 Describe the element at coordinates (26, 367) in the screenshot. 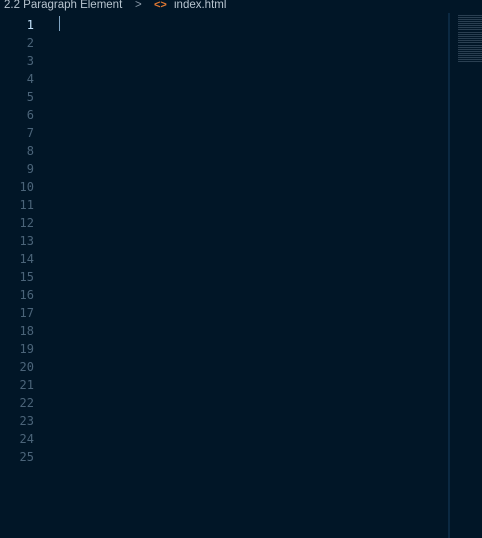

I see `line-number: 20` at that location.